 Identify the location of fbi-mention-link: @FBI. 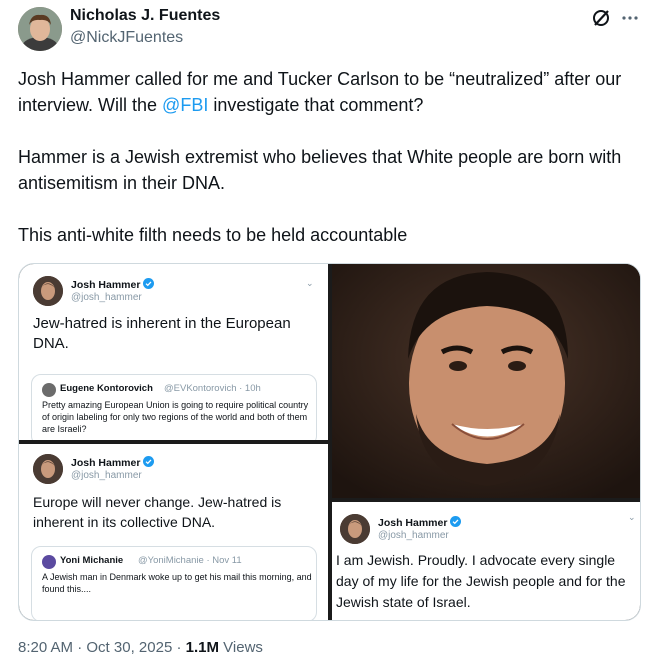
(185, 105).